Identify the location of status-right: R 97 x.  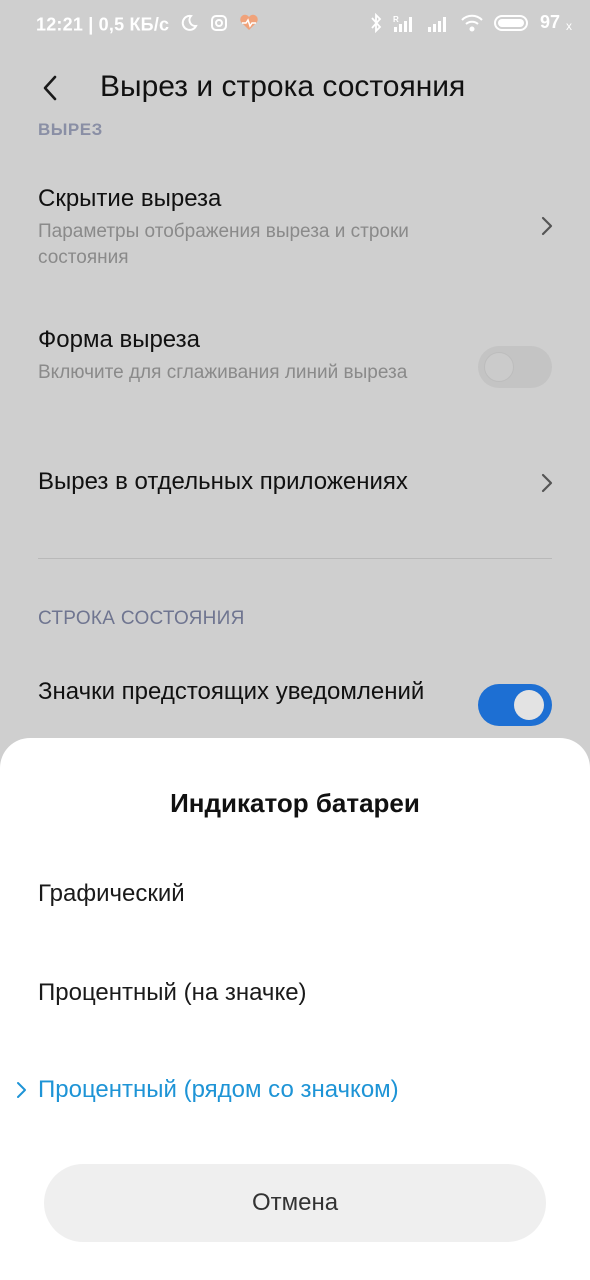
(471, 22).